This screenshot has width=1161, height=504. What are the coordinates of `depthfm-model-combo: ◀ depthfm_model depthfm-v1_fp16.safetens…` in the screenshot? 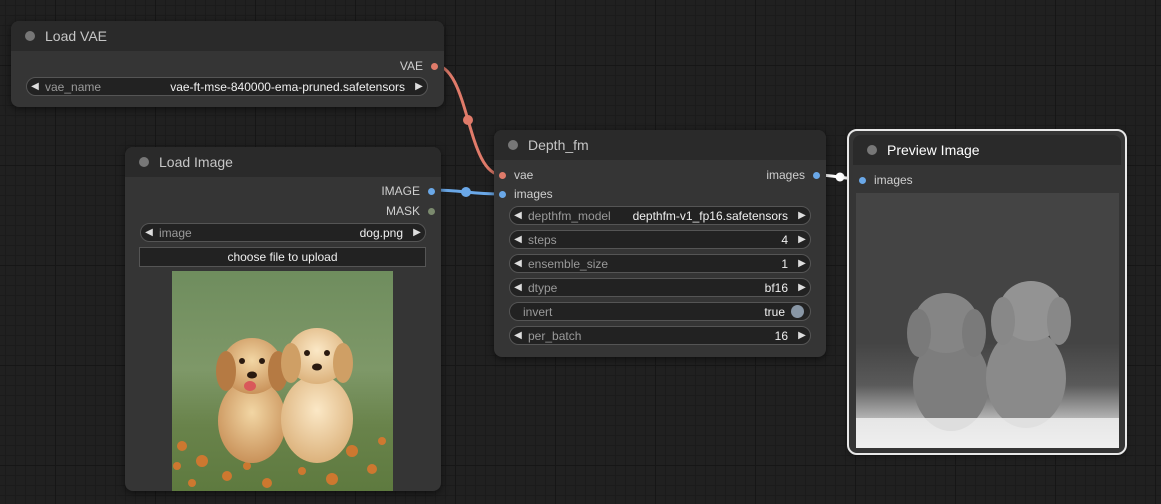 It's located at (660, 215).